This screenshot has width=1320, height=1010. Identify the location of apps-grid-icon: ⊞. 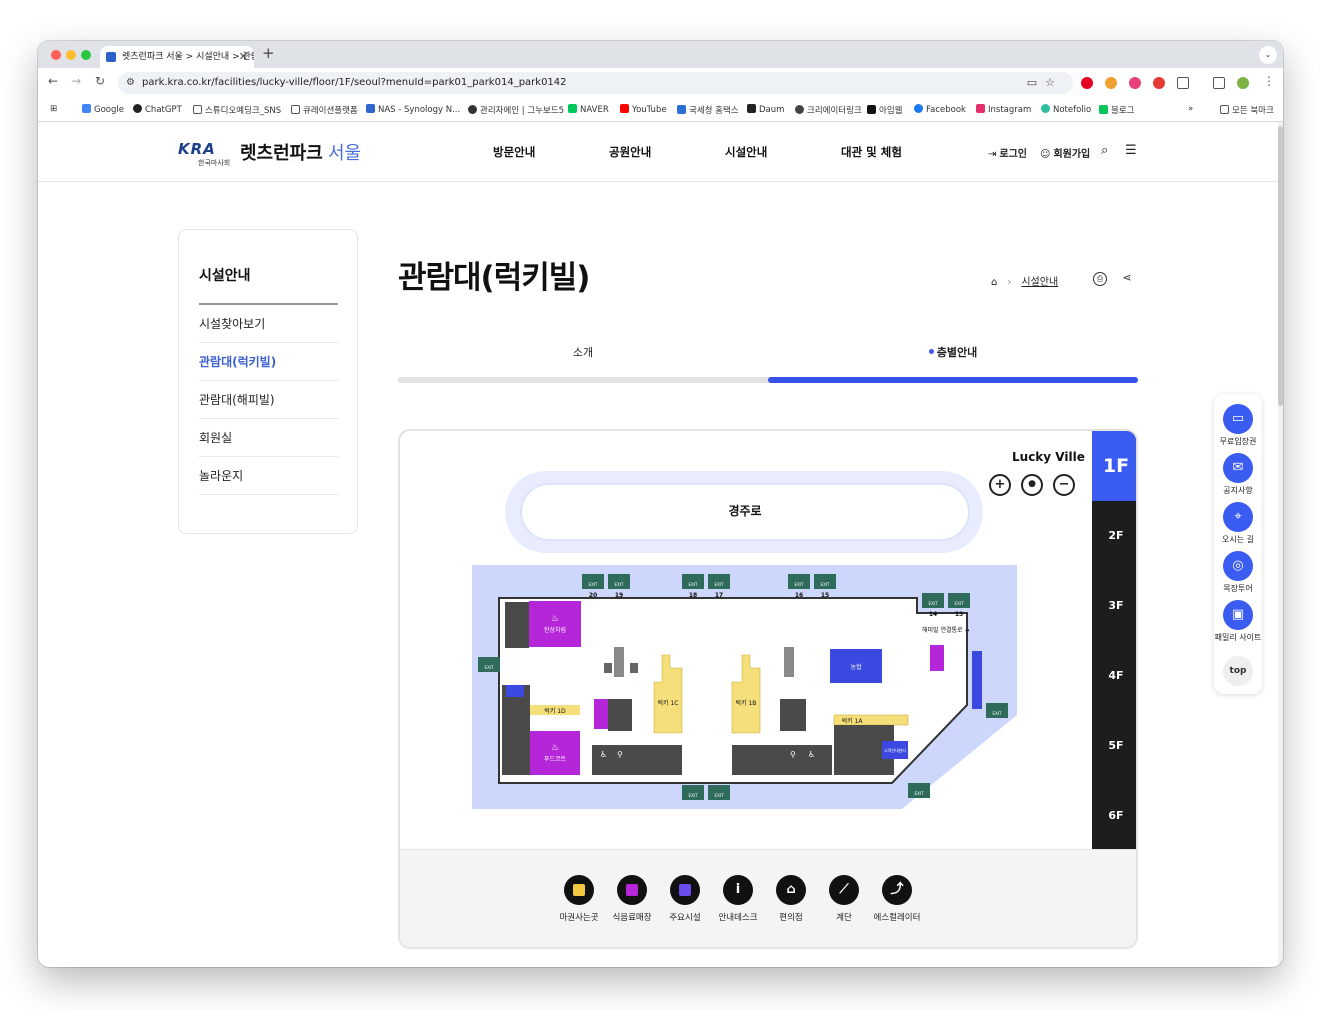
(53, 109).